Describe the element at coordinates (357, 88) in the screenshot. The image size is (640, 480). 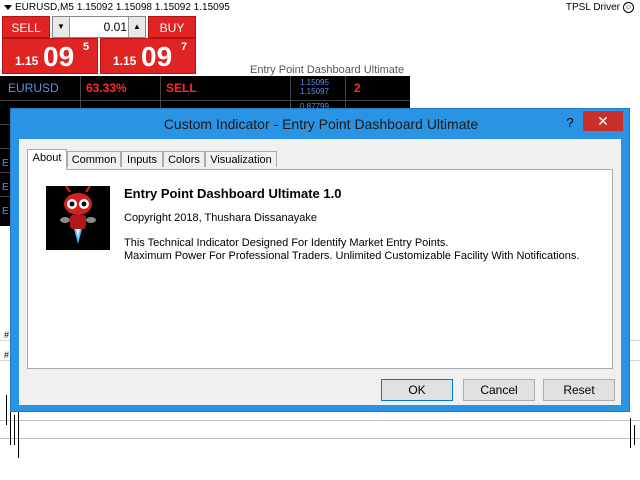
I see `dashboard-count: 2` at that location.